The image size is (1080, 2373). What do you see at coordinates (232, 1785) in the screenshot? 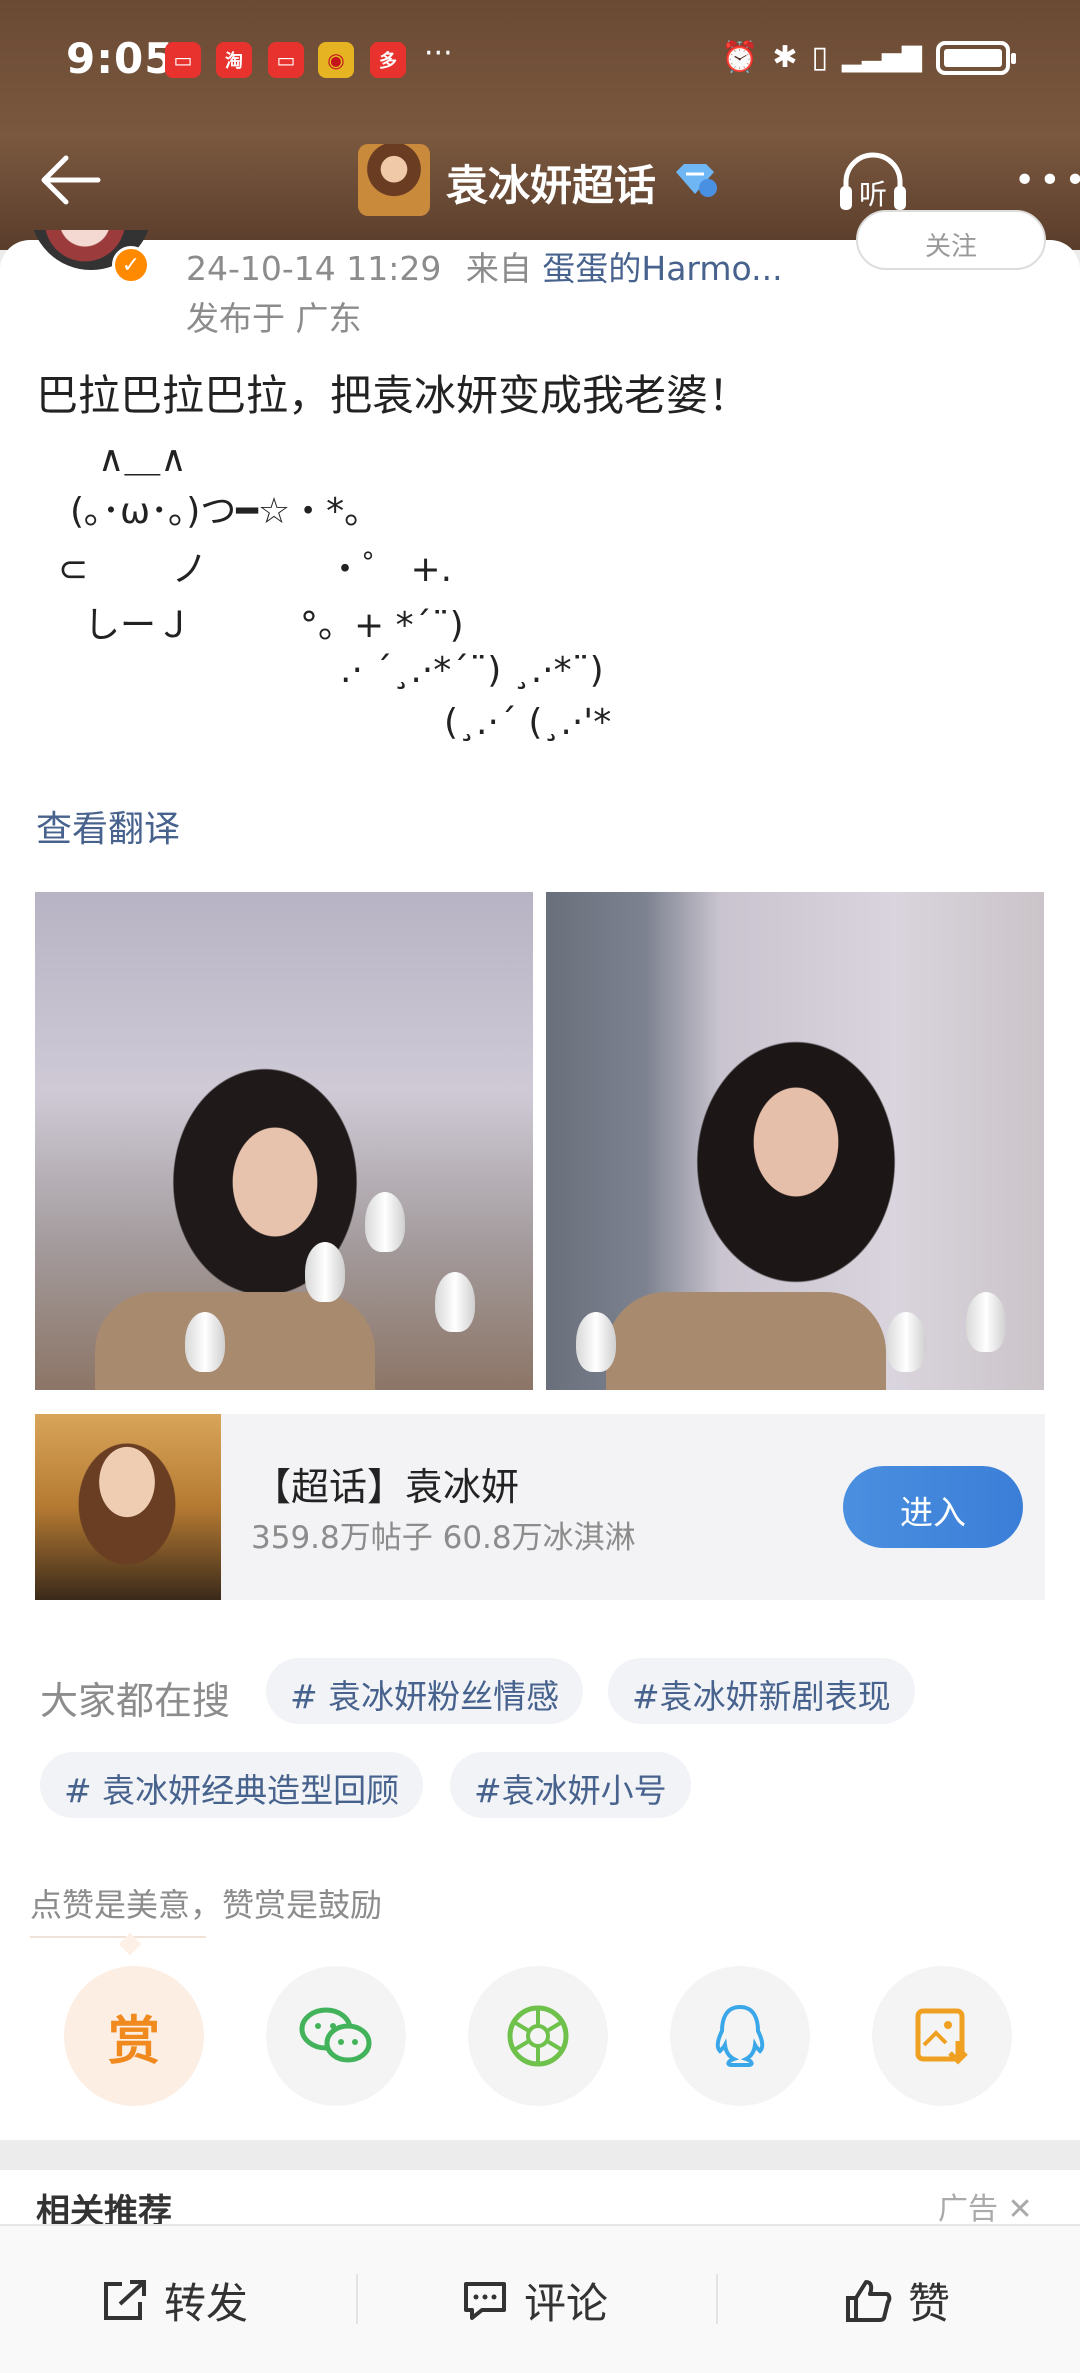
I see `search-tag: # 袁冰妍经典造型回顾` at bounding box center [232, 1785].